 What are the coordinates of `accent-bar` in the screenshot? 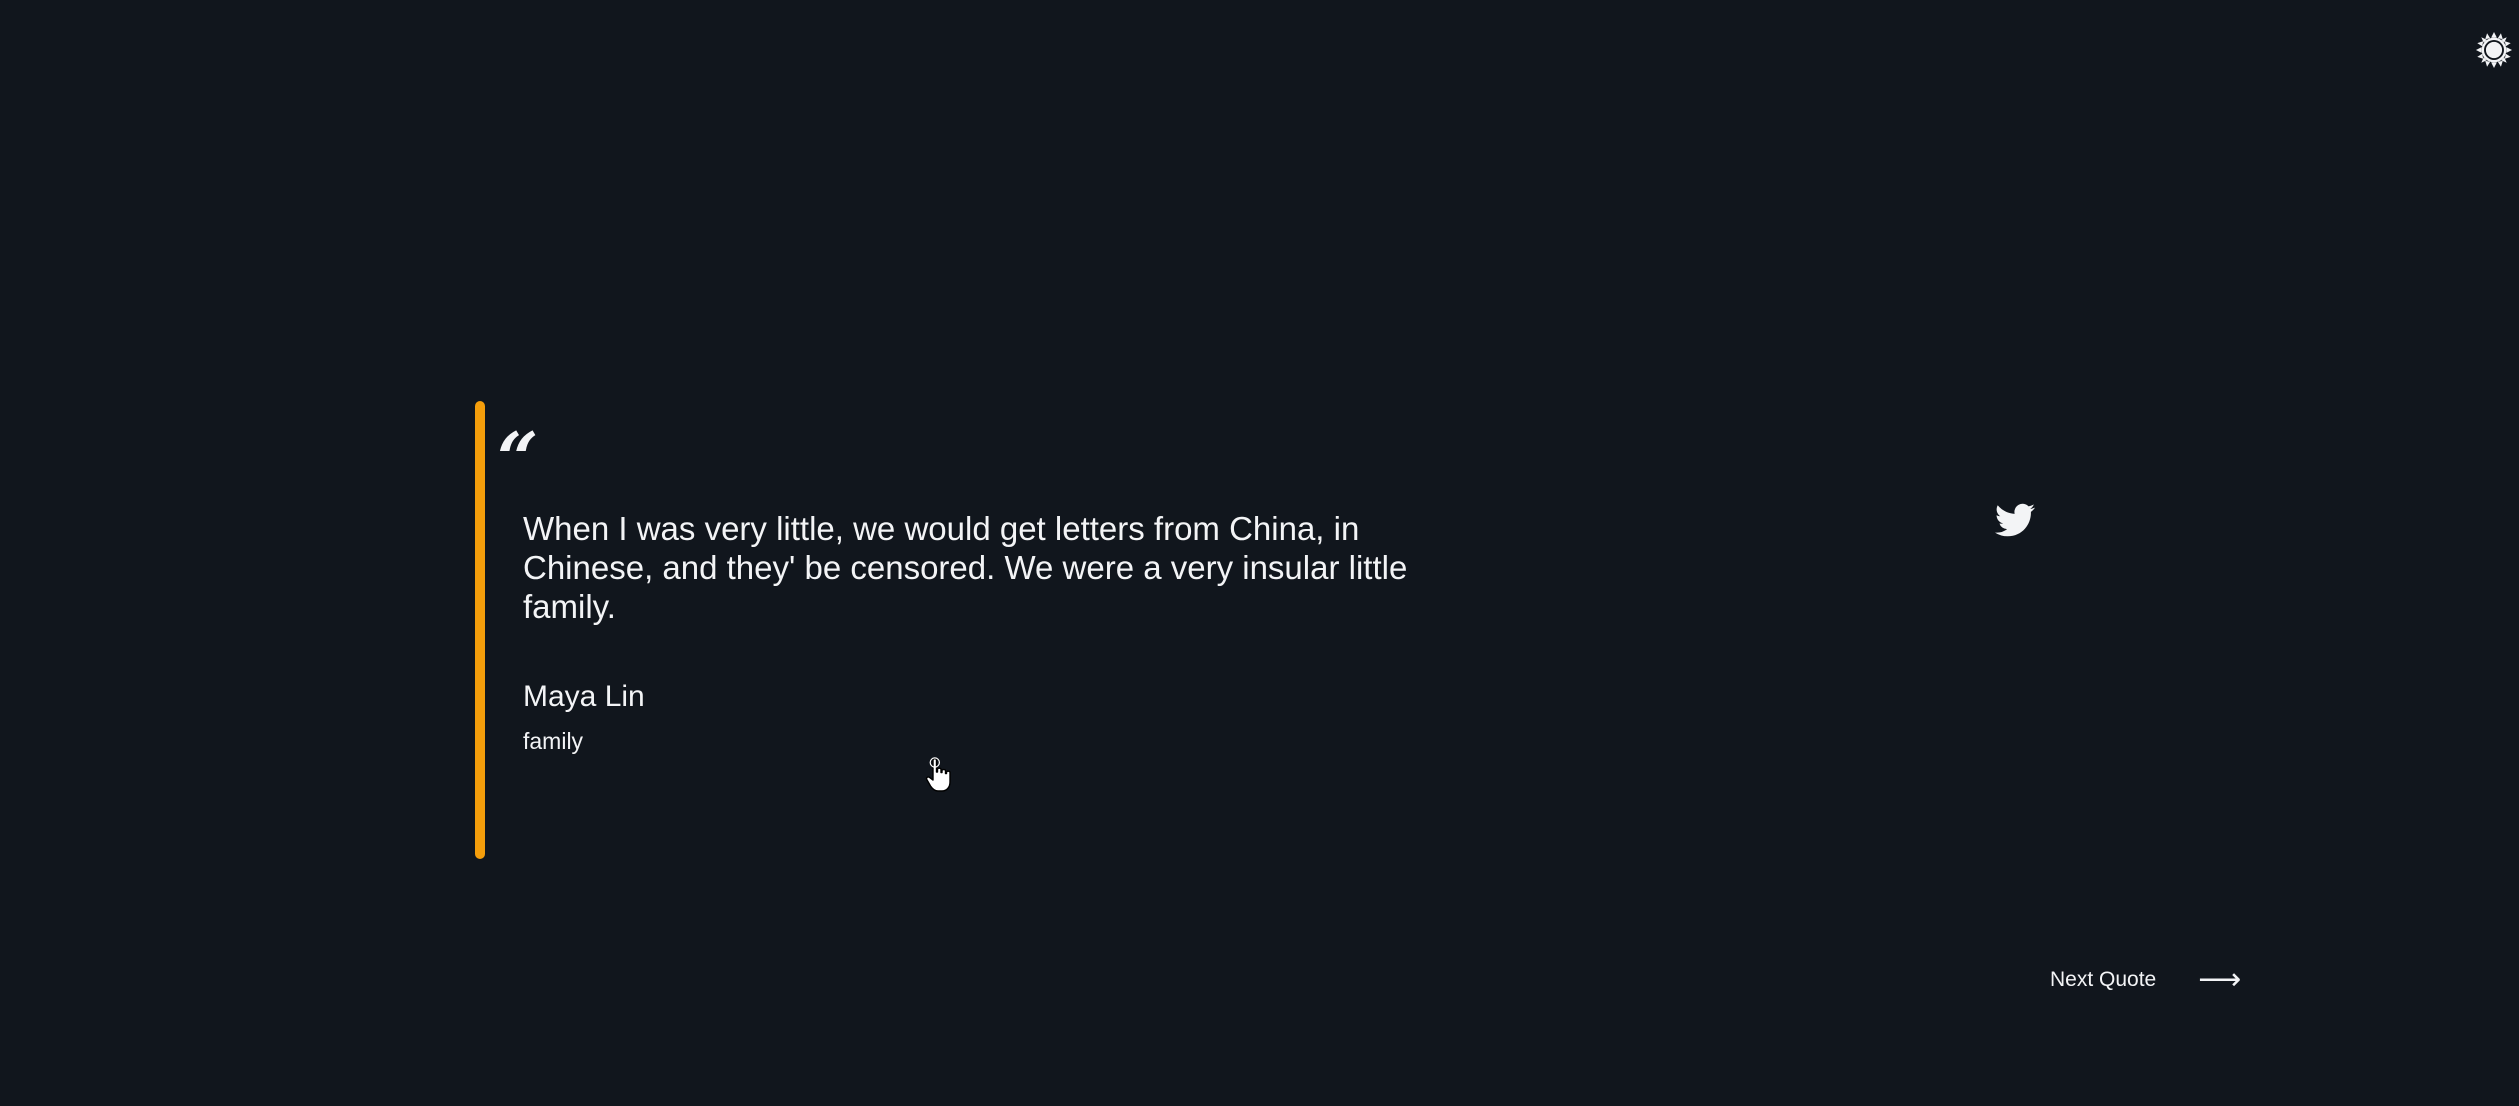 It's located at (480, 630).